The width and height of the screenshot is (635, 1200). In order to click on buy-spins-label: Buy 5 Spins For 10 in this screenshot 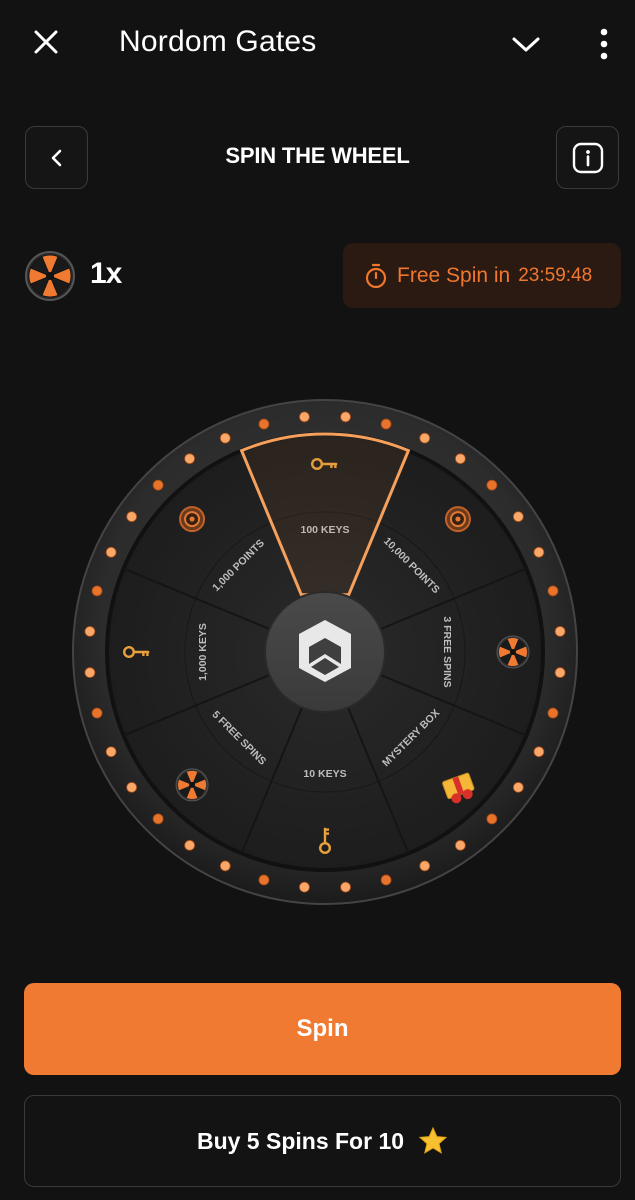, I will do `click(300, 1140)`.